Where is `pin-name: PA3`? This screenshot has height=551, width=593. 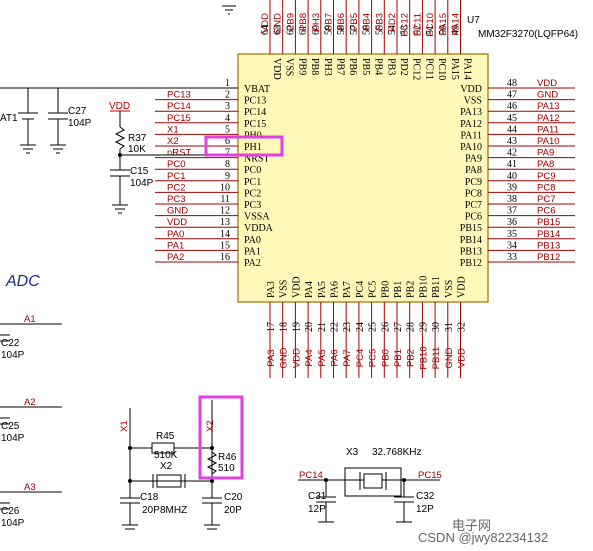 pin-name: PA3 is located at coordinates (271, 289).